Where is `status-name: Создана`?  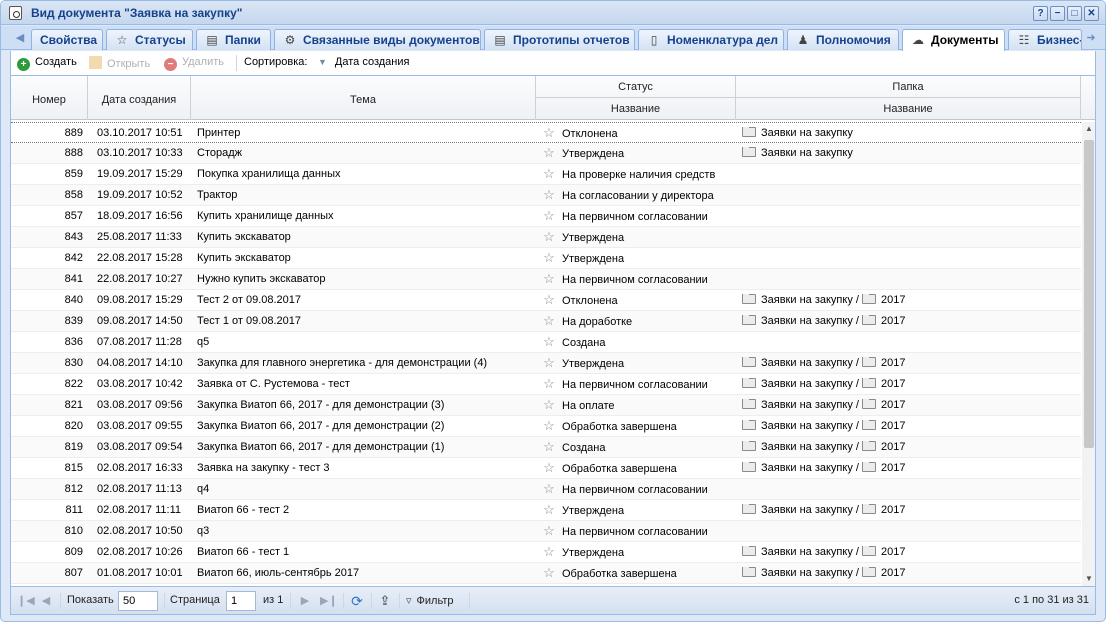
status-name: Создана is located at coordinates (584, 448).